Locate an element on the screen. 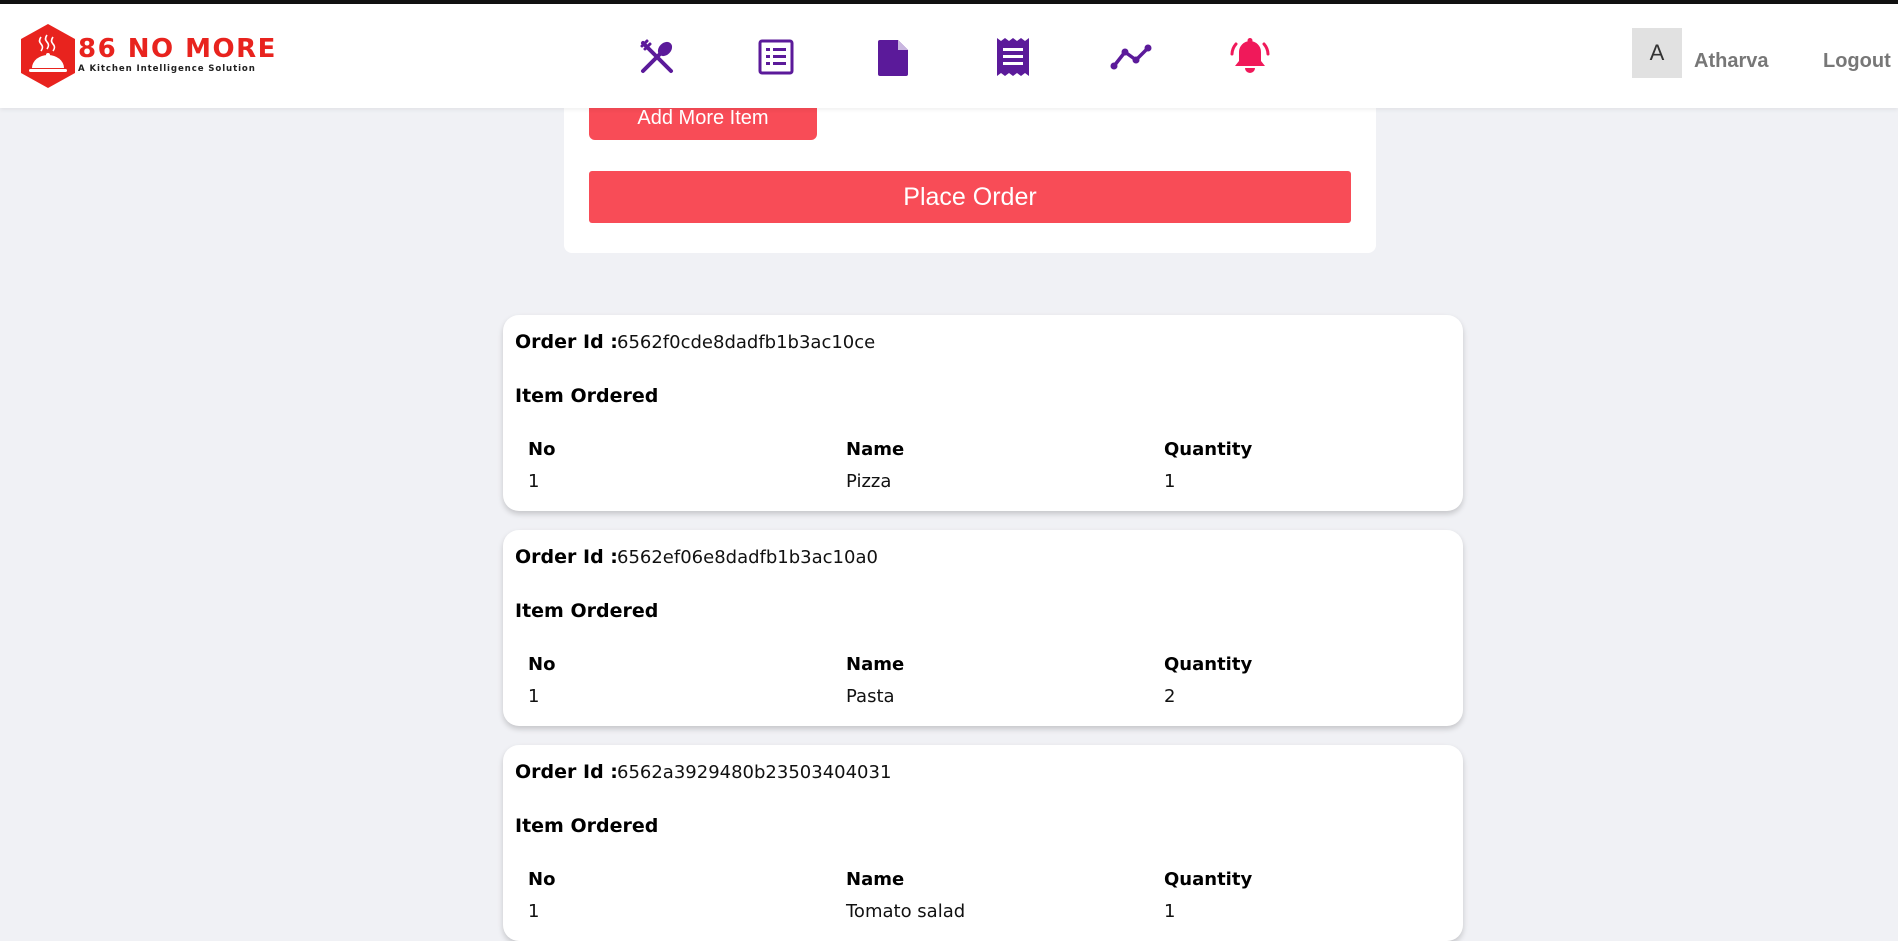 The height and width of the screenshot is (941, 1898). logout-button: Logout is located at coordinates (1857, 61).